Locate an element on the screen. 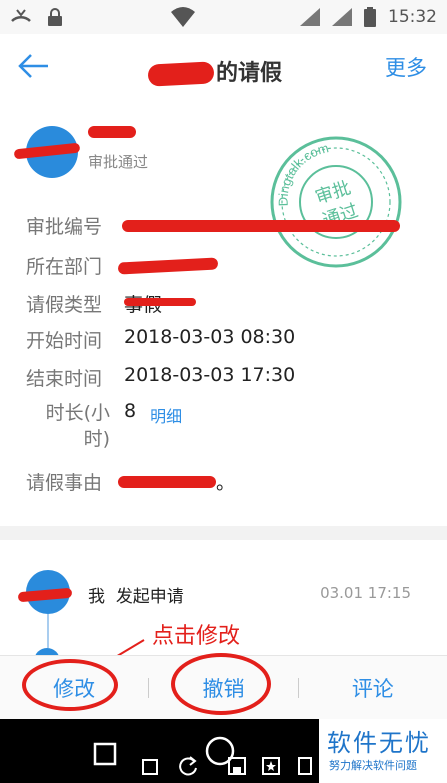 This screenshot has width=447, height=783. title-text: 的请假 is located at coordinates (249, 73).